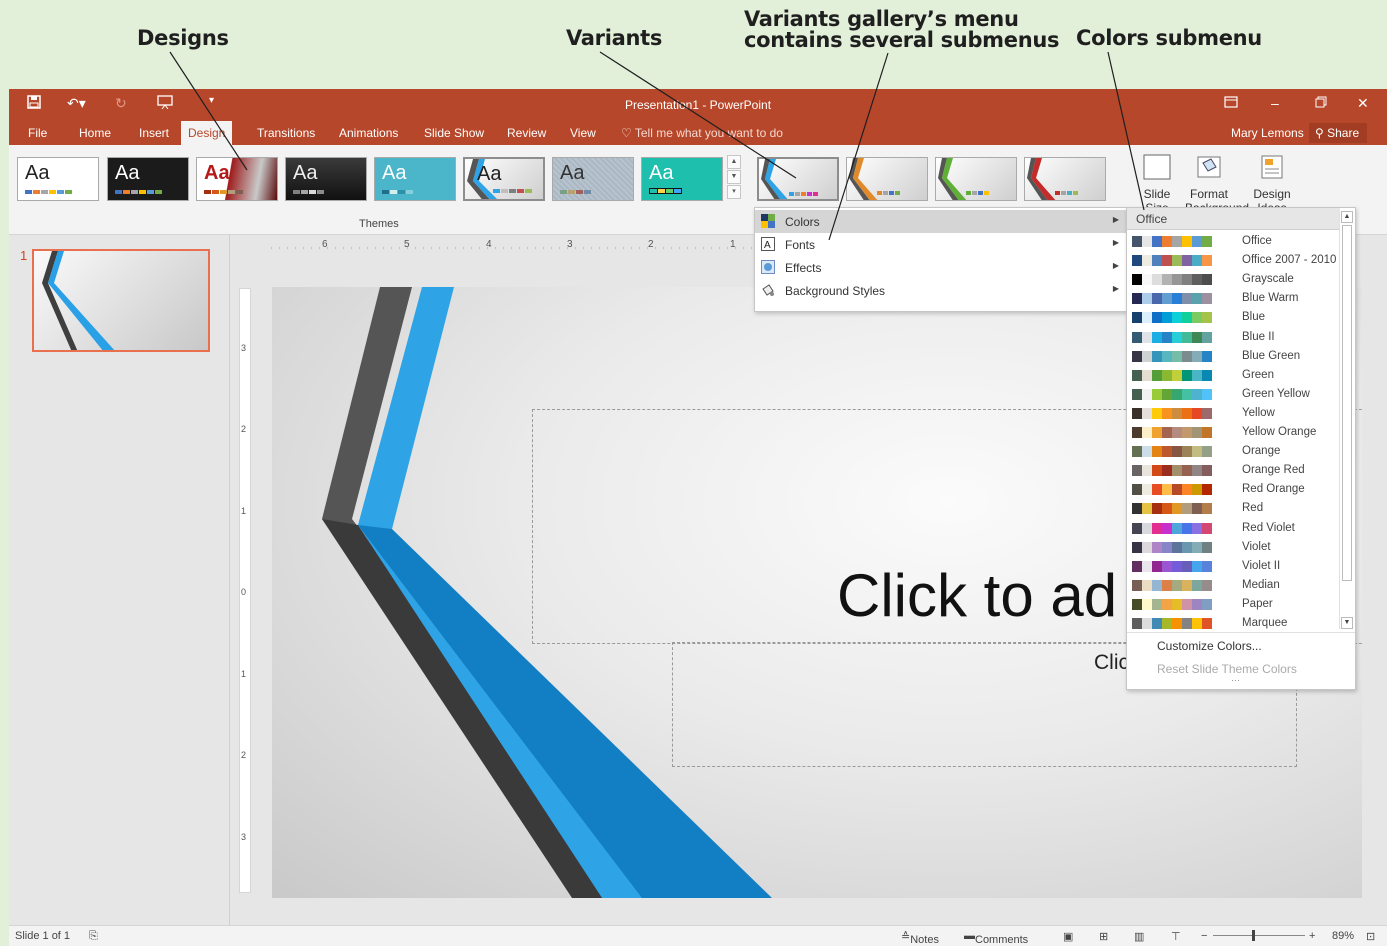 Image resolution: width=1387 pixels, height=946 pixels. I want to click on tab-design: Design, so click(207, 133).